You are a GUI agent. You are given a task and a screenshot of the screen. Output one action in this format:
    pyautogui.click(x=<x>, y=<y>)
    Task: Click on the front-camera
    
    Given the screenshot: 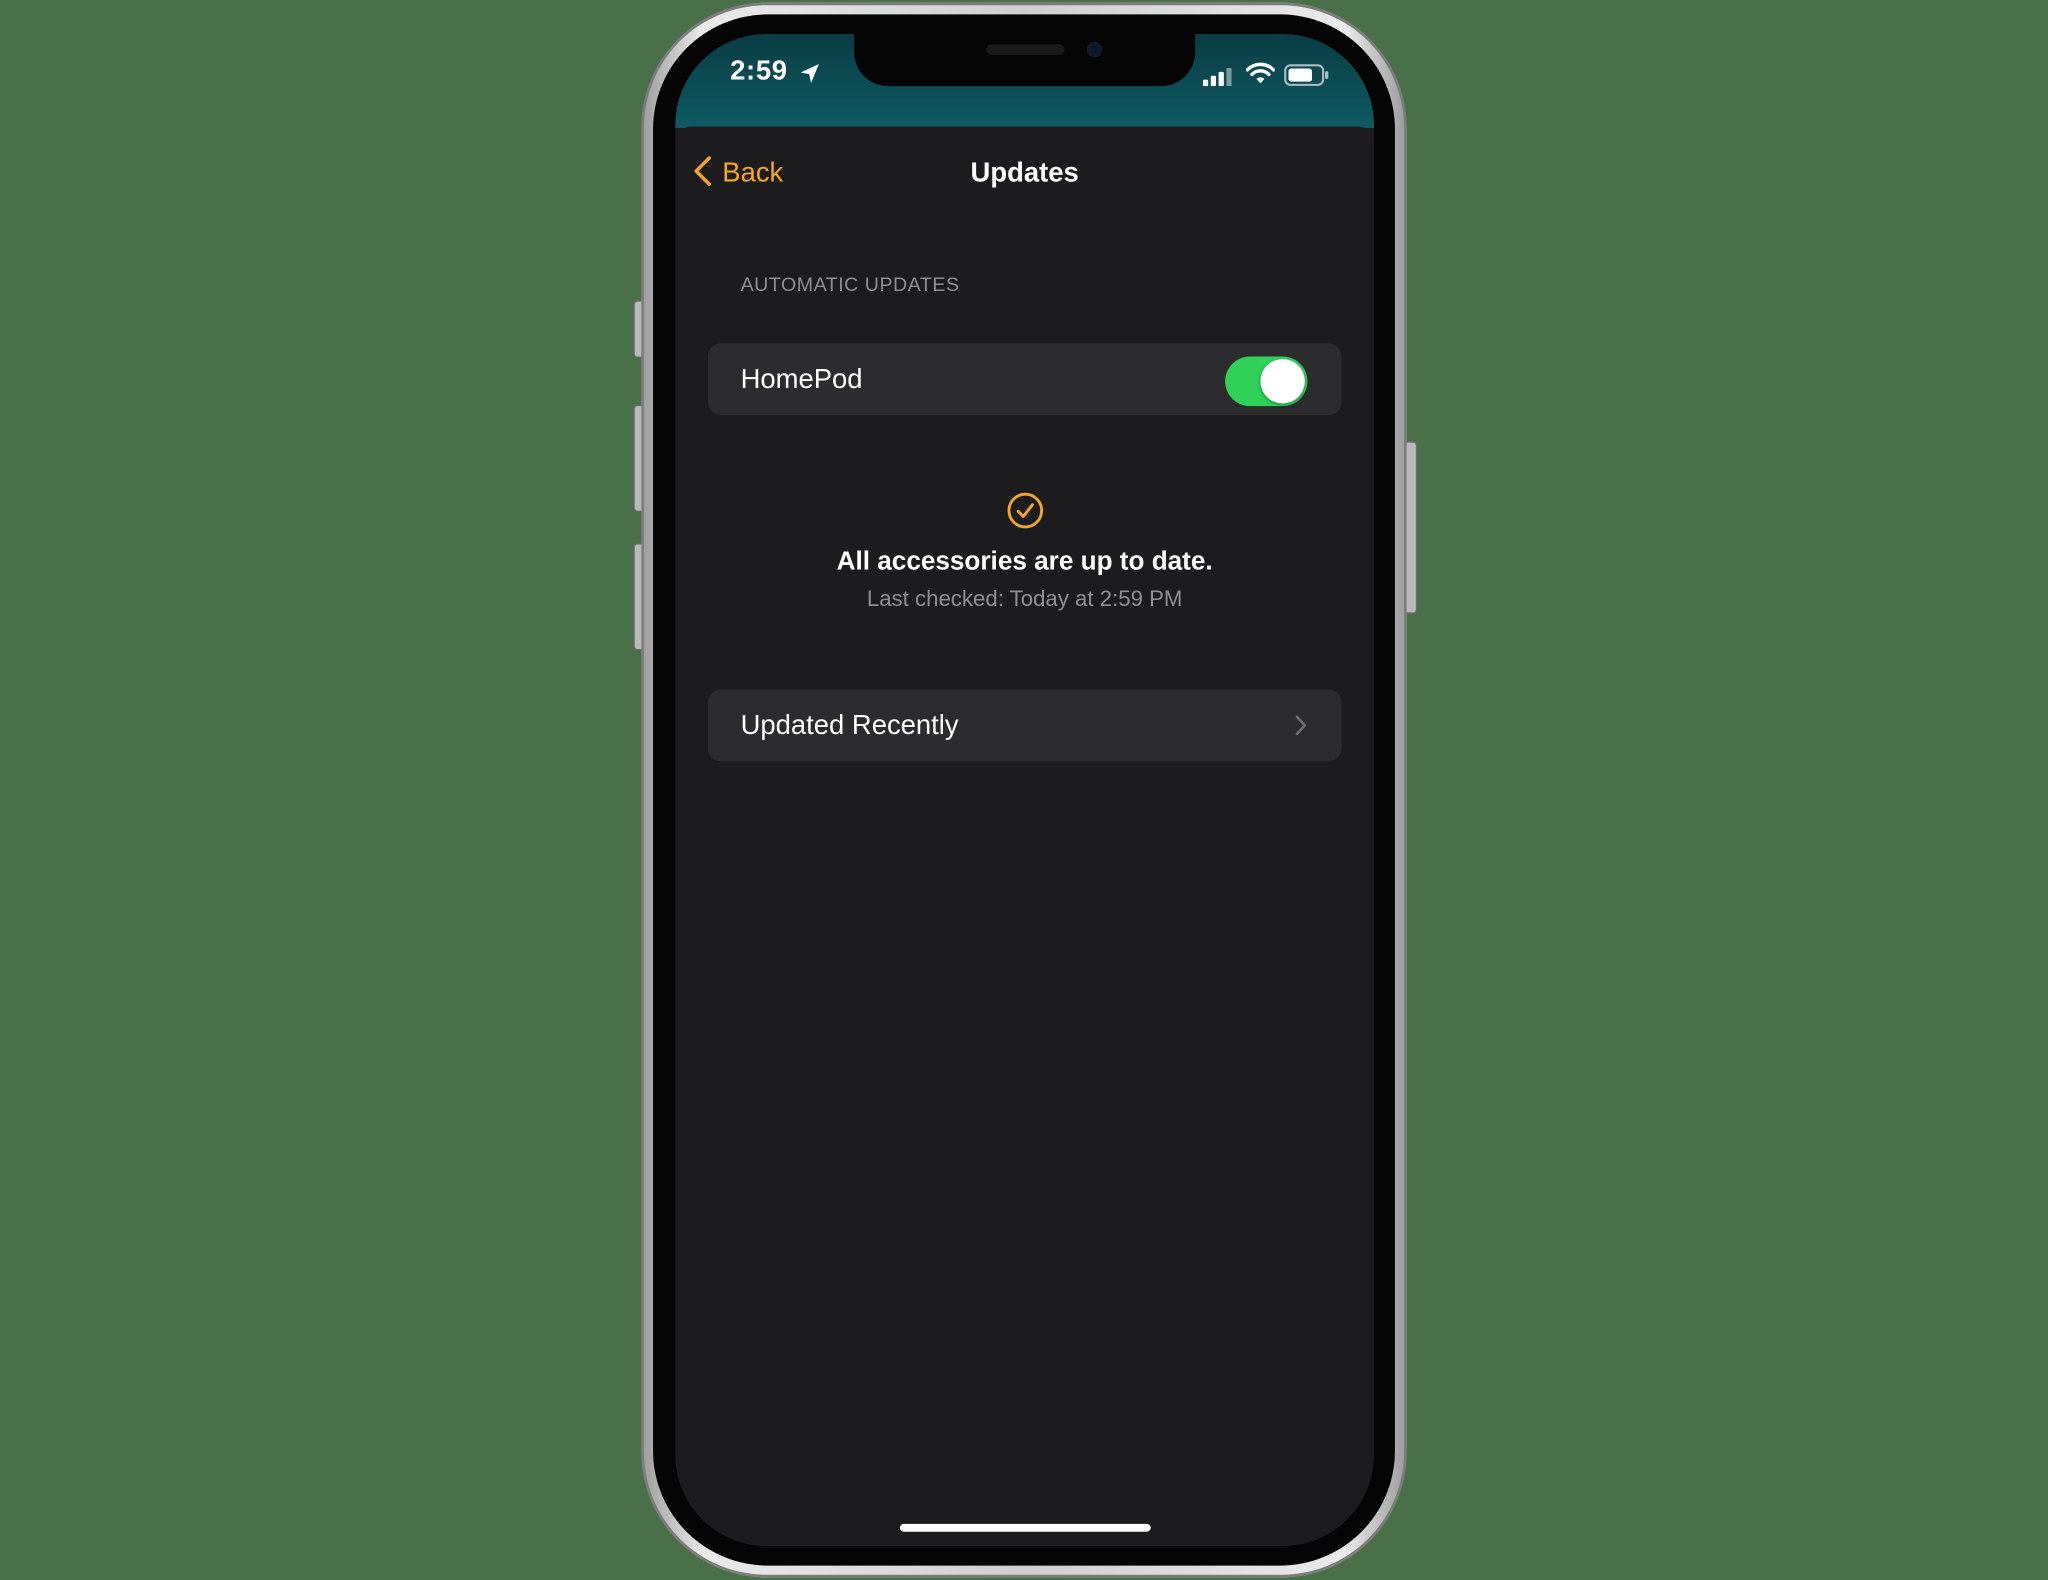 What is the action you would take?
    pyautogui.click(x=1094, y=49)
    